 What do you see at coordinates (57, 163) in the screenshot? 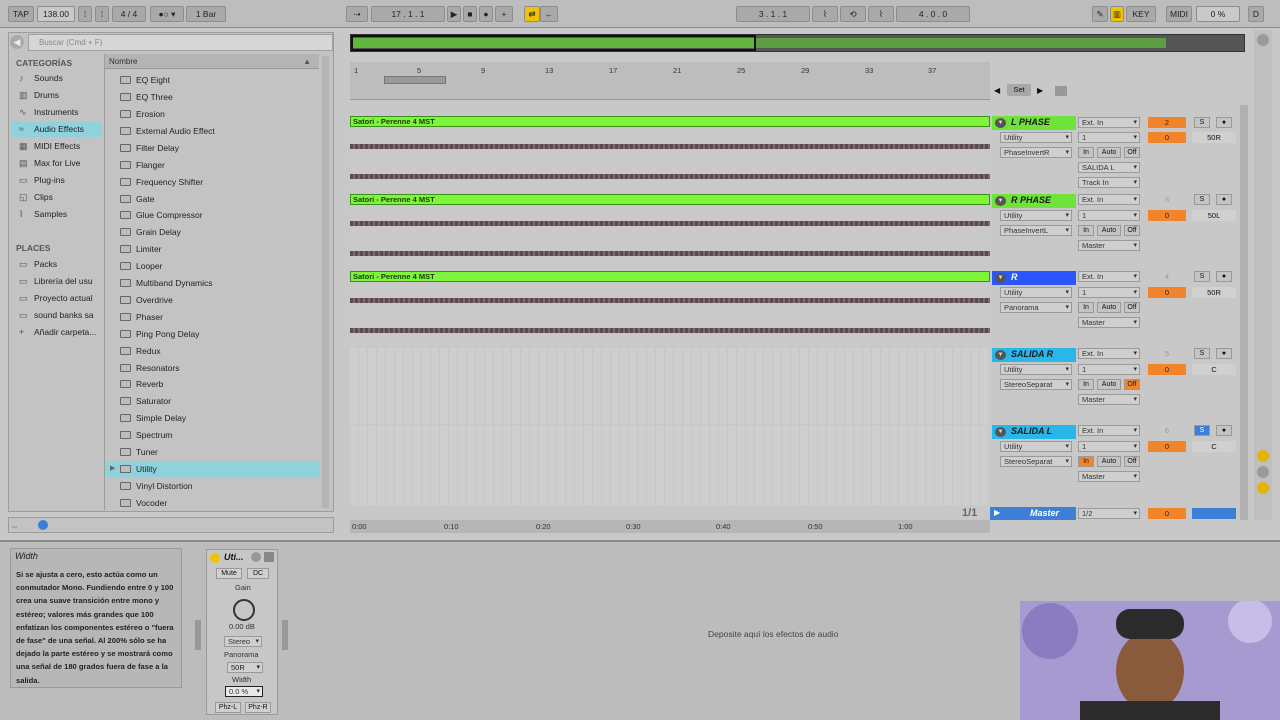
I see `category-max-for-live: ▤ Max for Live` at bounding box center [57, 163].